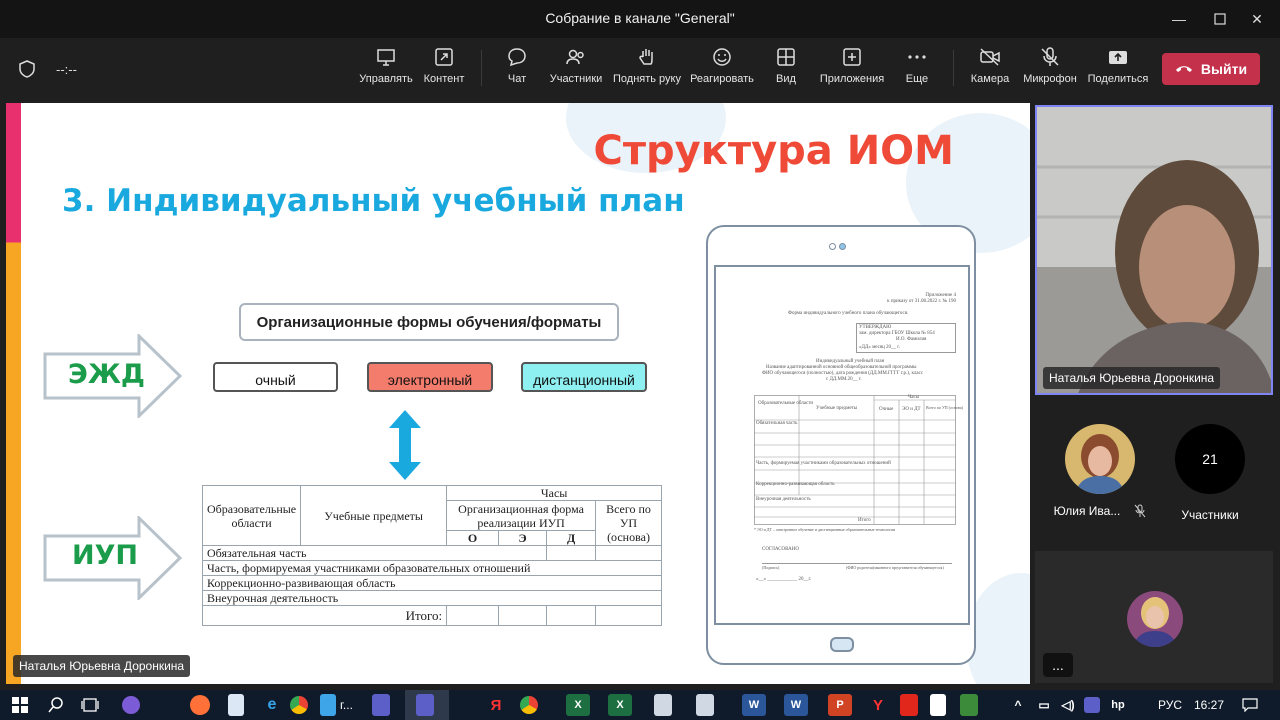  What do you see at coordinates (647, 71) in the screenshot?
I see `raise-hand-button: Поднять руку` at bounding box center [647, 71].